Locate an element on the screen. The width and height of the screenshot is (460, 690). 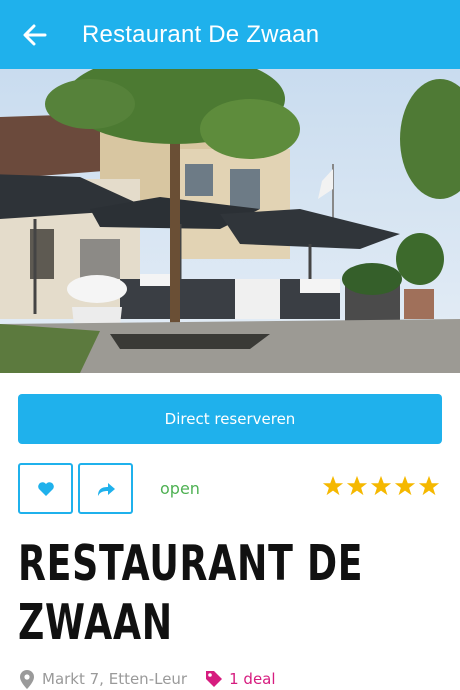
favorite-button is located at coordinates (45, 488).